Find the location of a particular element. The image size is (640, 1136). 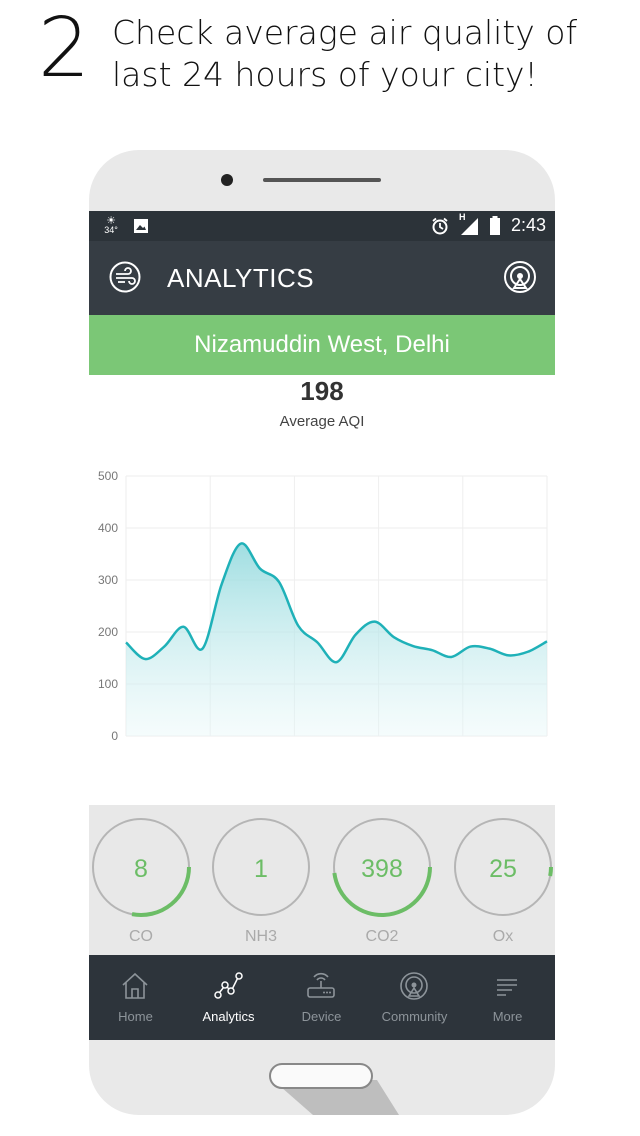

home-hardware-button is located at coordinates (321, 1076).